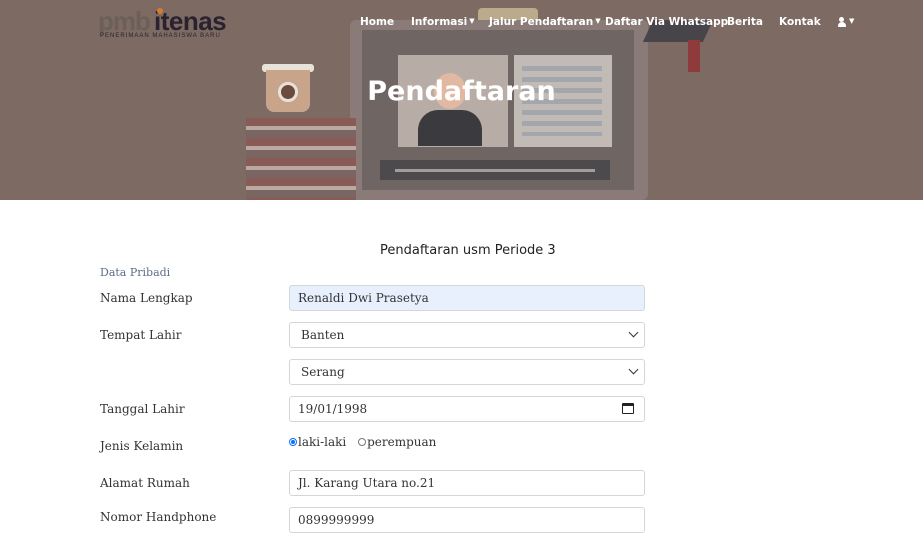 This screenshot has width=923, height=533. I want to click on logo-subtitle: PENERIMAAN MAHASISWA BARU, so click(160, 36).